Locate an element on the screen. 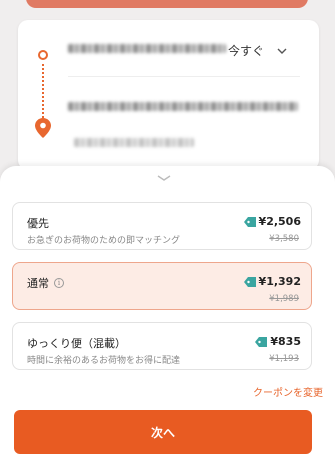  option-title: 通常 i is located at coordinates (45, 283).